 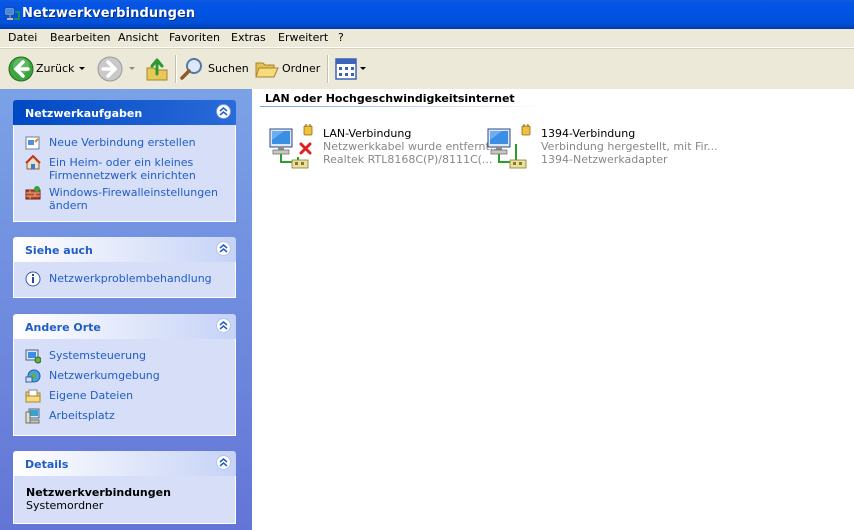 What do you see at coordinates (33, 396) in the screenshot?
I see `my-documents-icon` at bounding box center [33, 396].